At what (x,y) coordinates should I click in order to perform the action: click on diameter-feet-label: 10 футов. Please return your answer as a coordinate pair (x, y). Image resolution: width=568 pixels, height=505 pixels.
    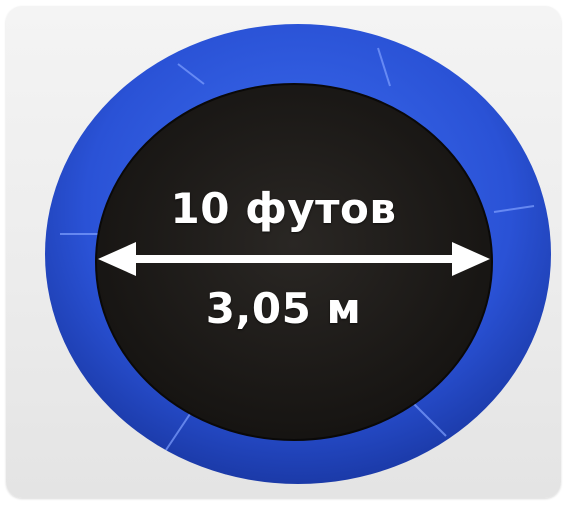
    Looking at the image, I should click on (283, 208).